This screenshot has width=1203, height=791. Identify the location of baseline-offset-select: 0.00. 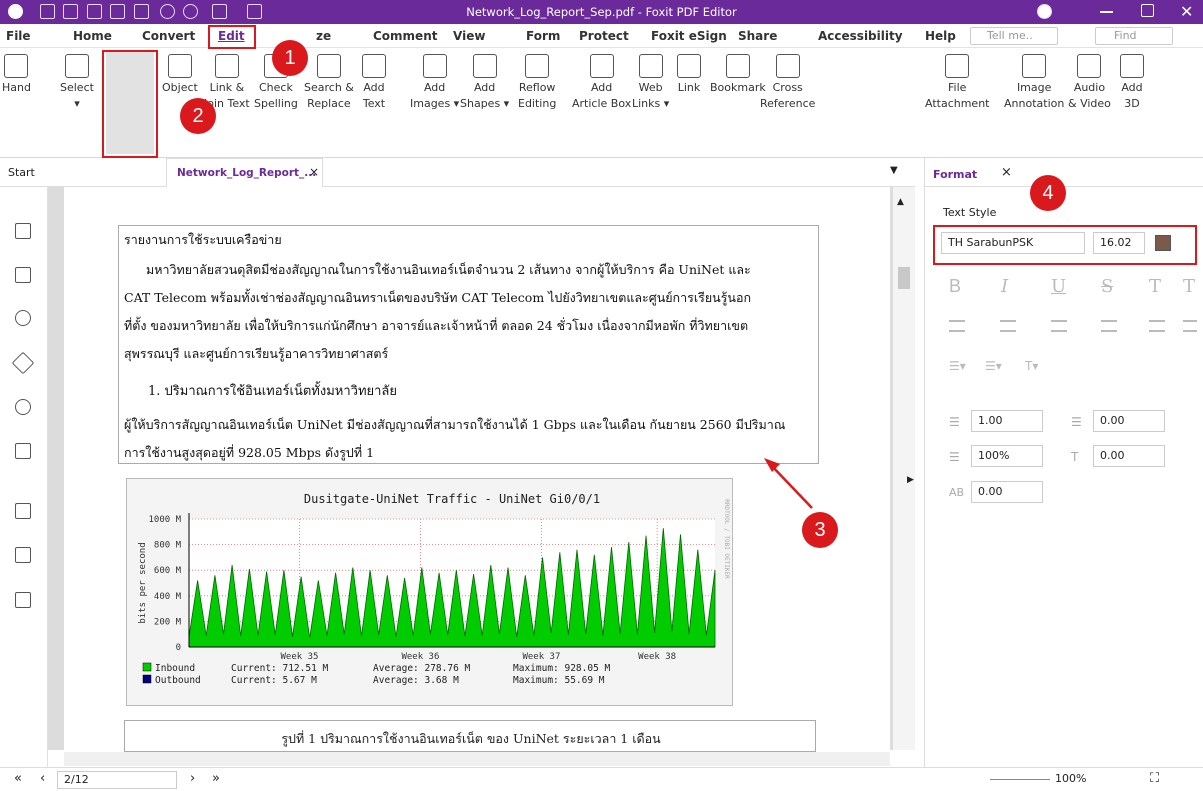
(1129, 456).